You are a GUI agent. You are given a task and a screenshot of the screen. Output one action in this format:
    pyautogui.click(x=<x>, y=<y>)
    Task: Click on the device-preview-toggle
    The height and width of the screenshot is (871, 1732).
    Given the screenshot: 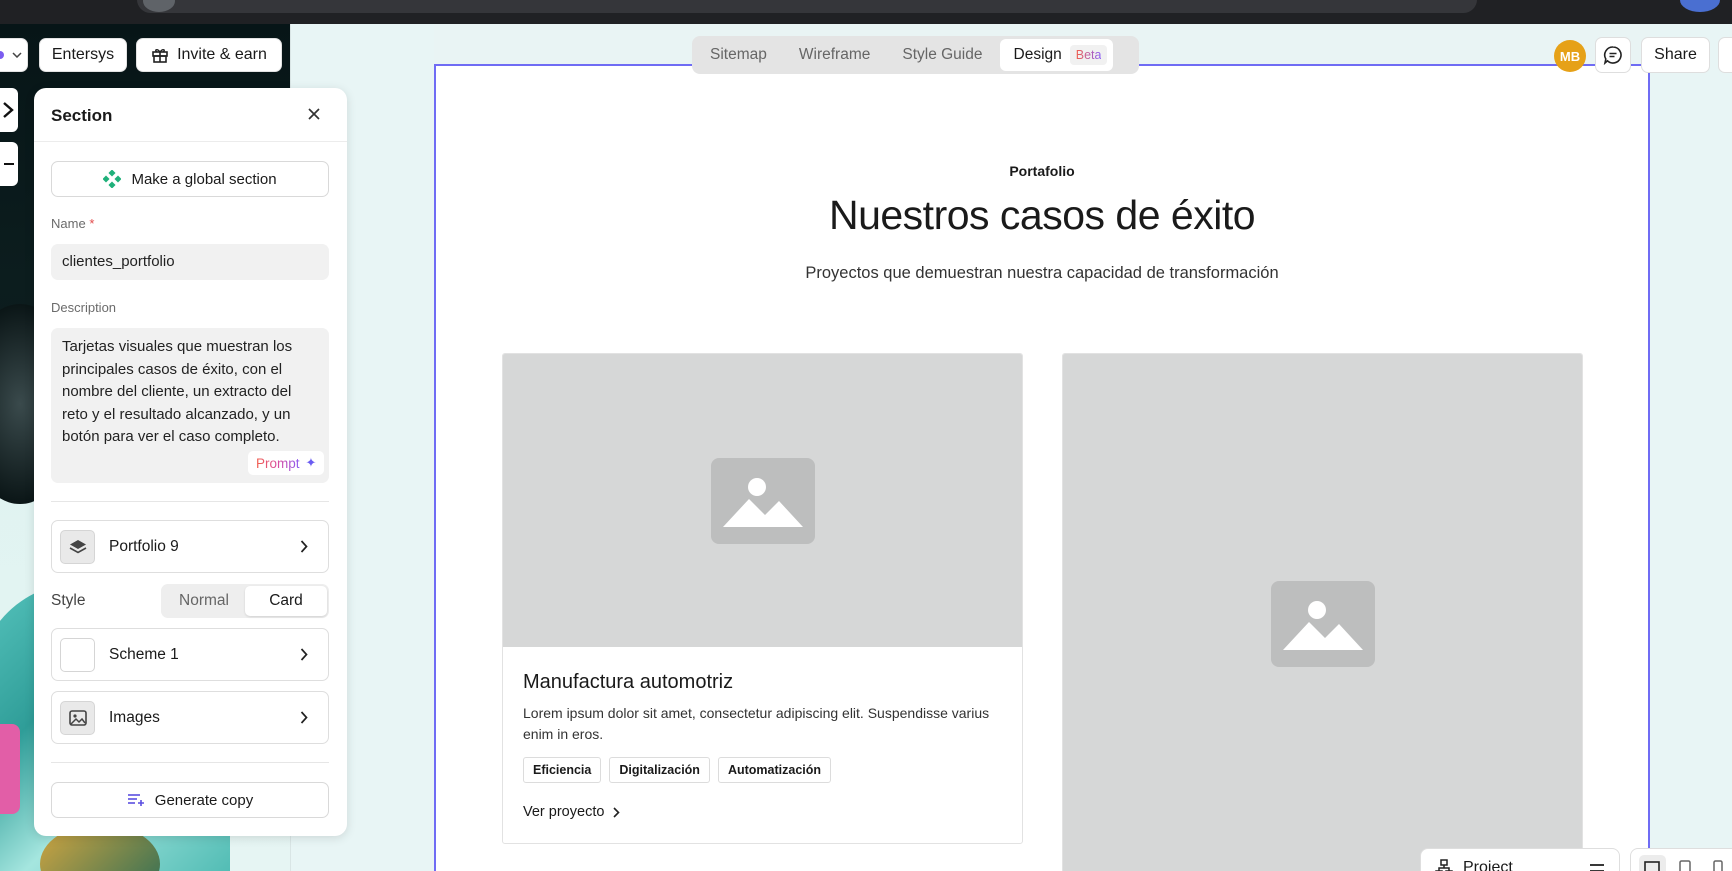 What is the action you would take?
    pyautogui.click(x=1681, y=859)
    